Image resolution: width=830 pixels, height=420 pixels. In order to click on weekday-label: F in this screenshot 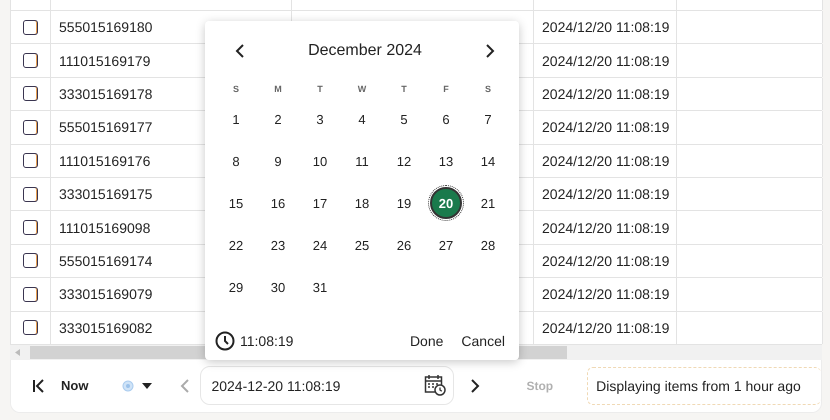, I will do `click(446, 89)`.